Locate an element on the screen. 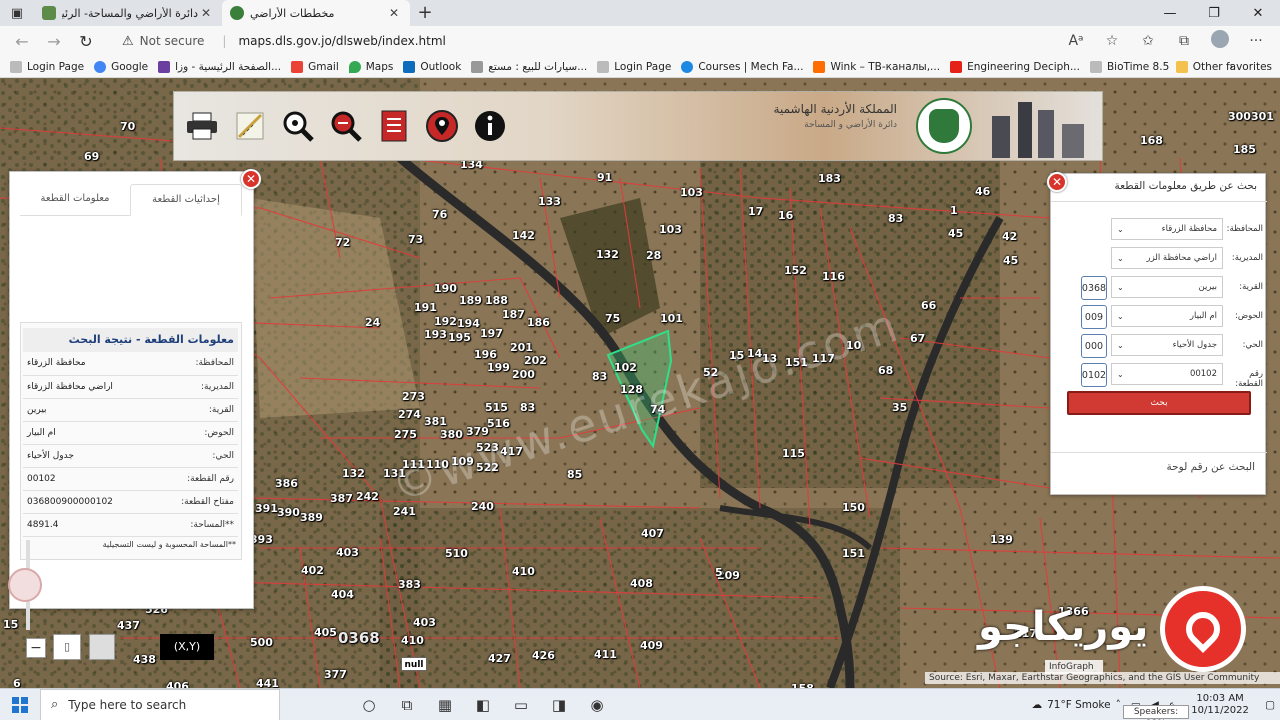 The image size is (1280, 720). search-field-select: 00102 ⌄ is located at coordinates (1167, 374).